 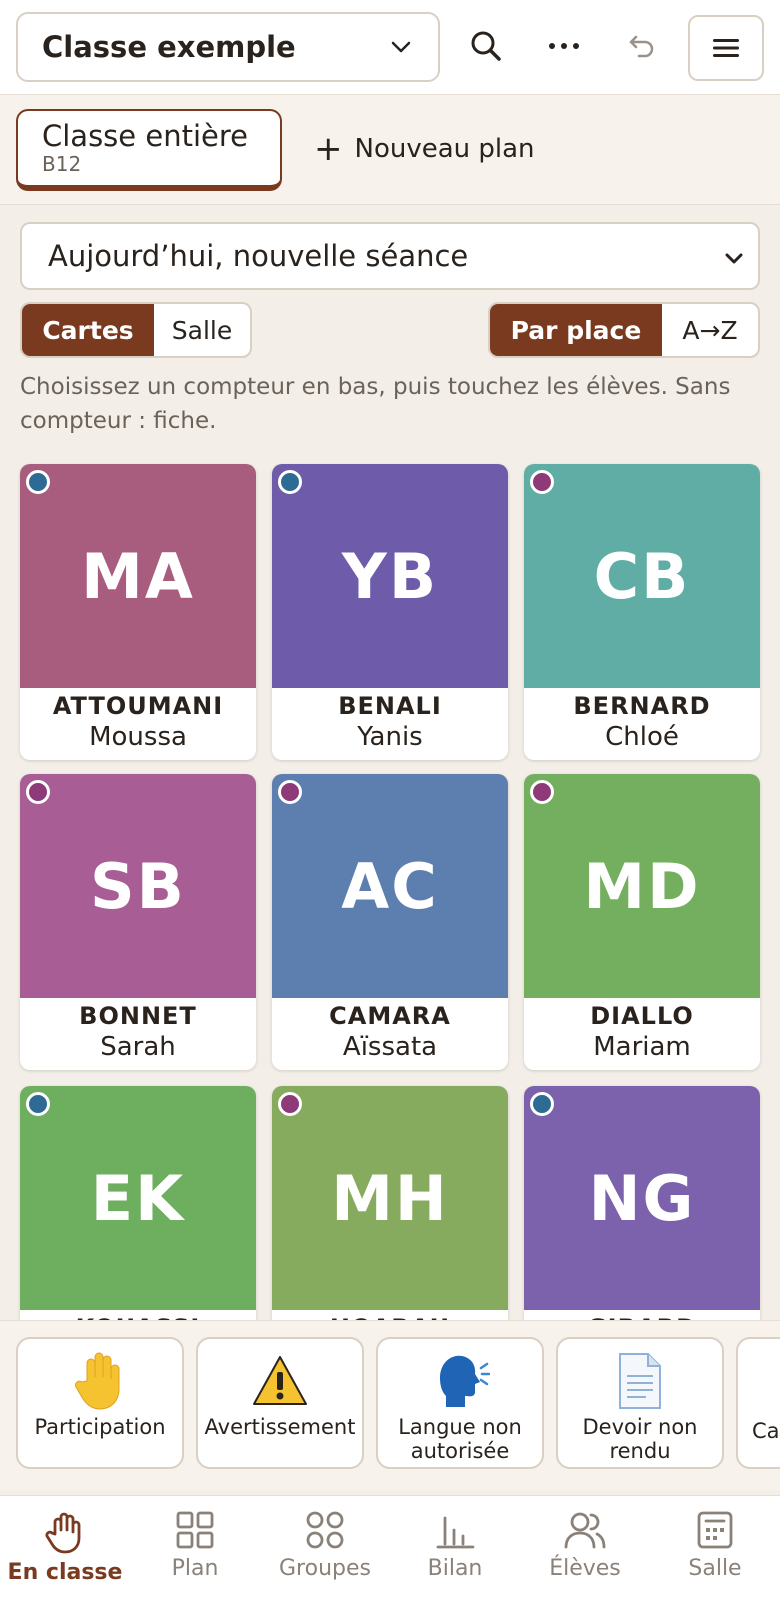 What do you see at coordinates (88, 330) in the screenshot?
I see `view-option-cards: Cartes` at bounding box center [88, 330].